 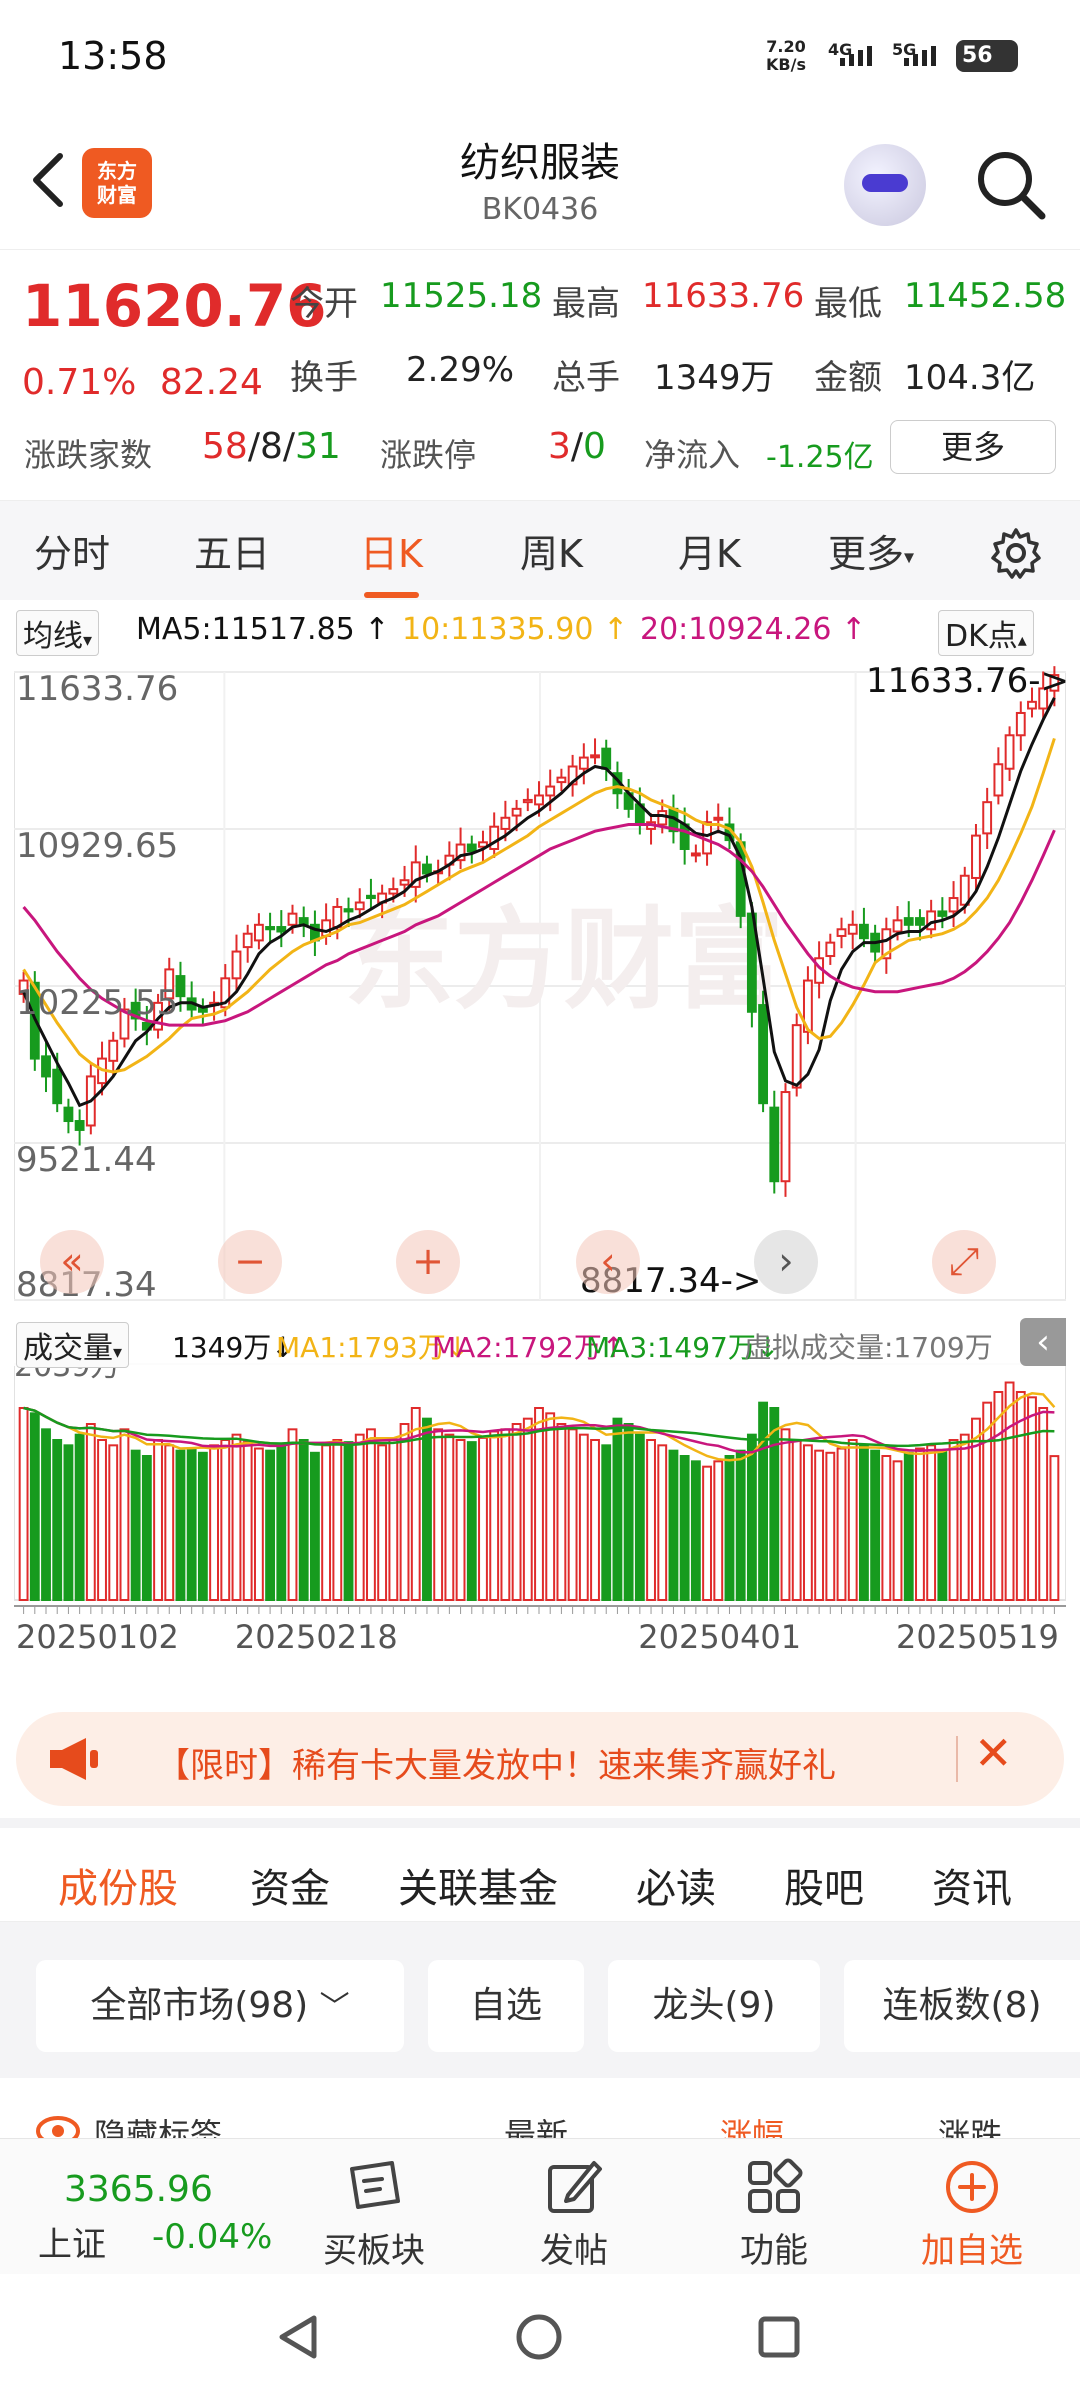 I want to click on dk-point-button: DK点▴, so click(x=986, y=633).